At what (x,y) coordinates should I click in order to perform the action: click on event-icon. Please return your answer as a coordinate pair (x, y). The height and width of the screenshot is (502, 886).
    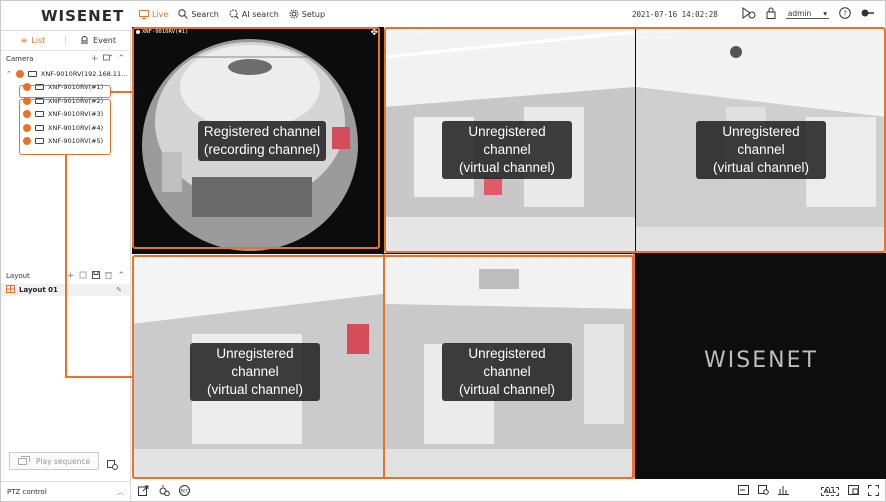
    Looking at the image, I should click on (84, 40).